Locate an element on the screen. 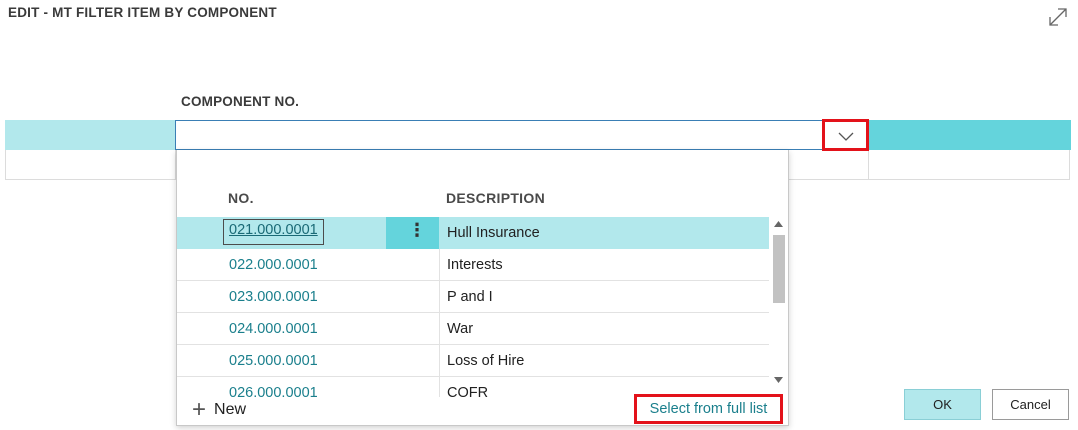 This screenshot has height=430, width=1078. item-no-link: 026.000.0001 is located at coordinates (273, 391).